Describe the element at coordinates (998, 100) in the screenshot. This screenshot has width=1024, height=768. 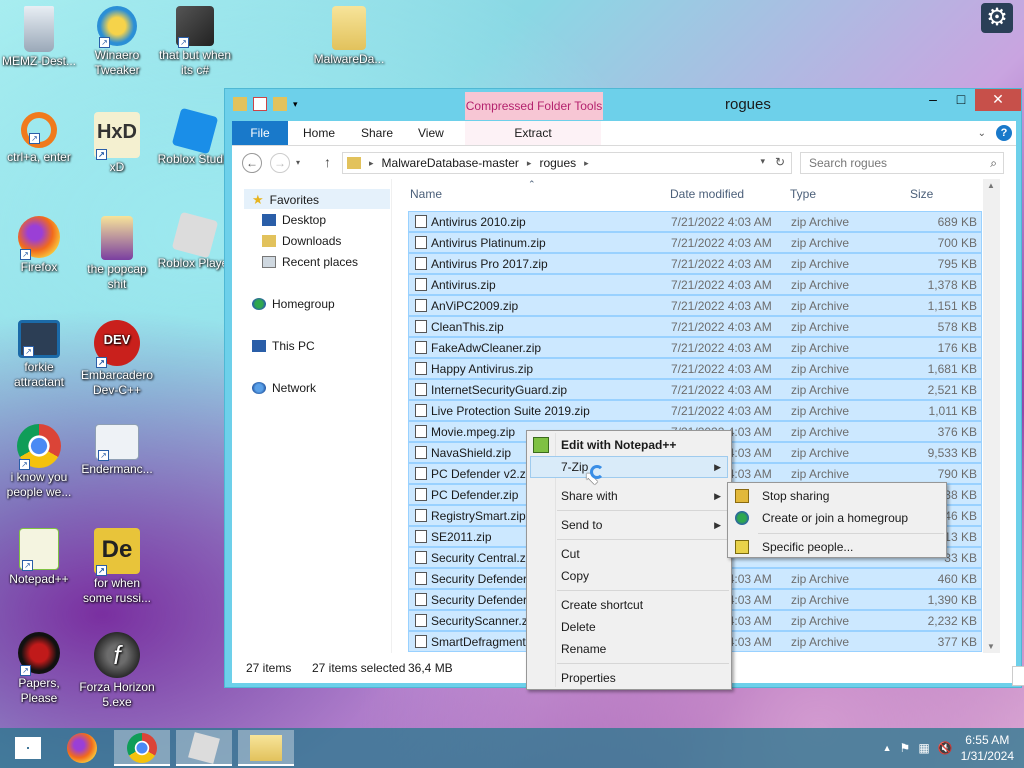
I see `close-button: ✕` at that location.